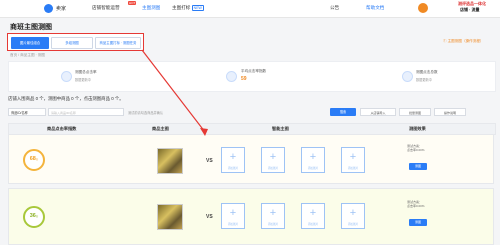 This screenshot has width=500, height=245. What do you see at coordinates (66, 76) in the screenshot?
I see `click-rate-icon` at bounding box center [66, 76].